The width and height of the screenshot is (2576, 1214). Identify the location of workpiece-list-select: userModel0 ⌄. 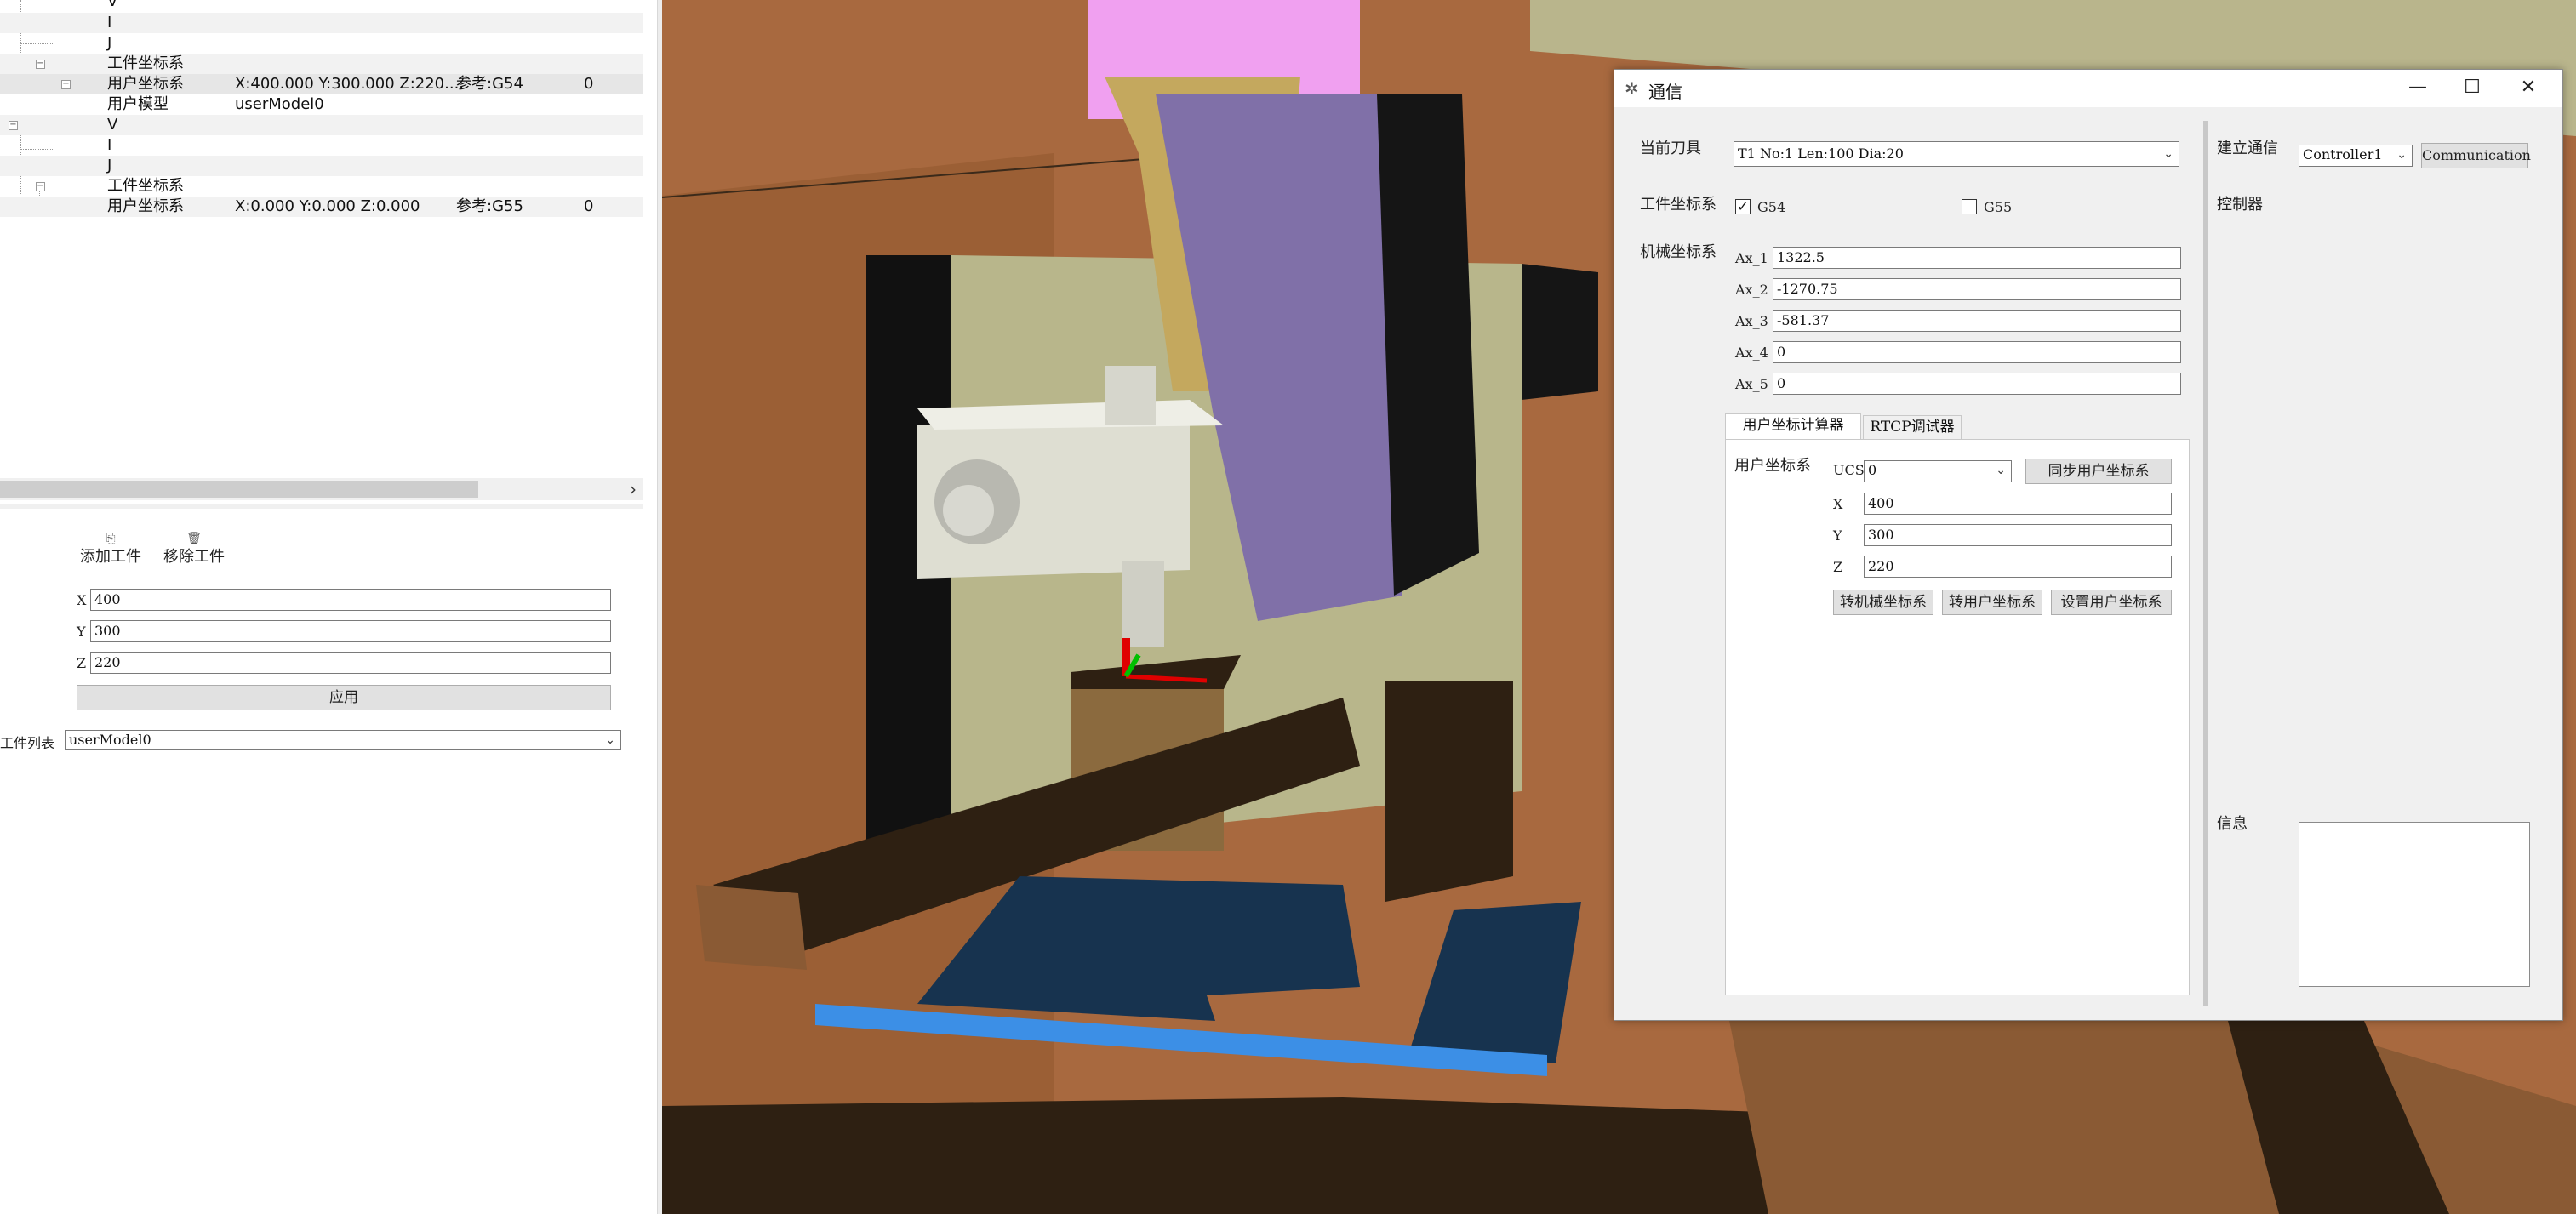
(343, 740).